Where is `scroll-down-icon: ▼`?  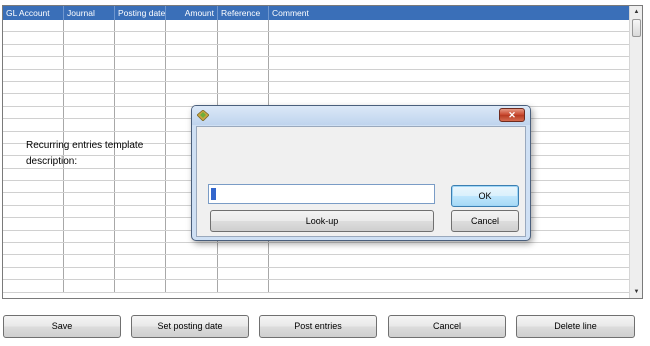
scroll-down-icon: ▼ is located at coordinates (636, 292).